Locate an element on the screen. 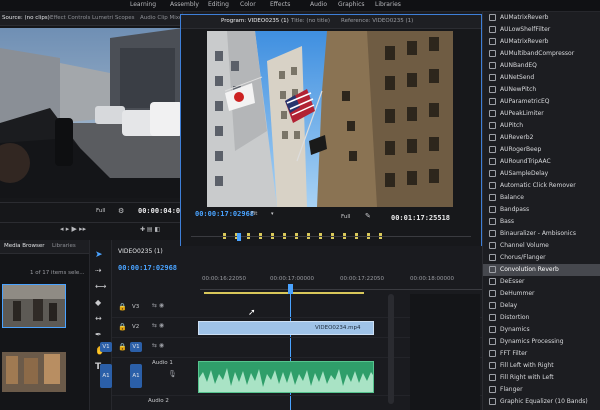 This screenshot has width=600, height=410. effect-item: Dynamics Processing is located at coordinates (541, 342).